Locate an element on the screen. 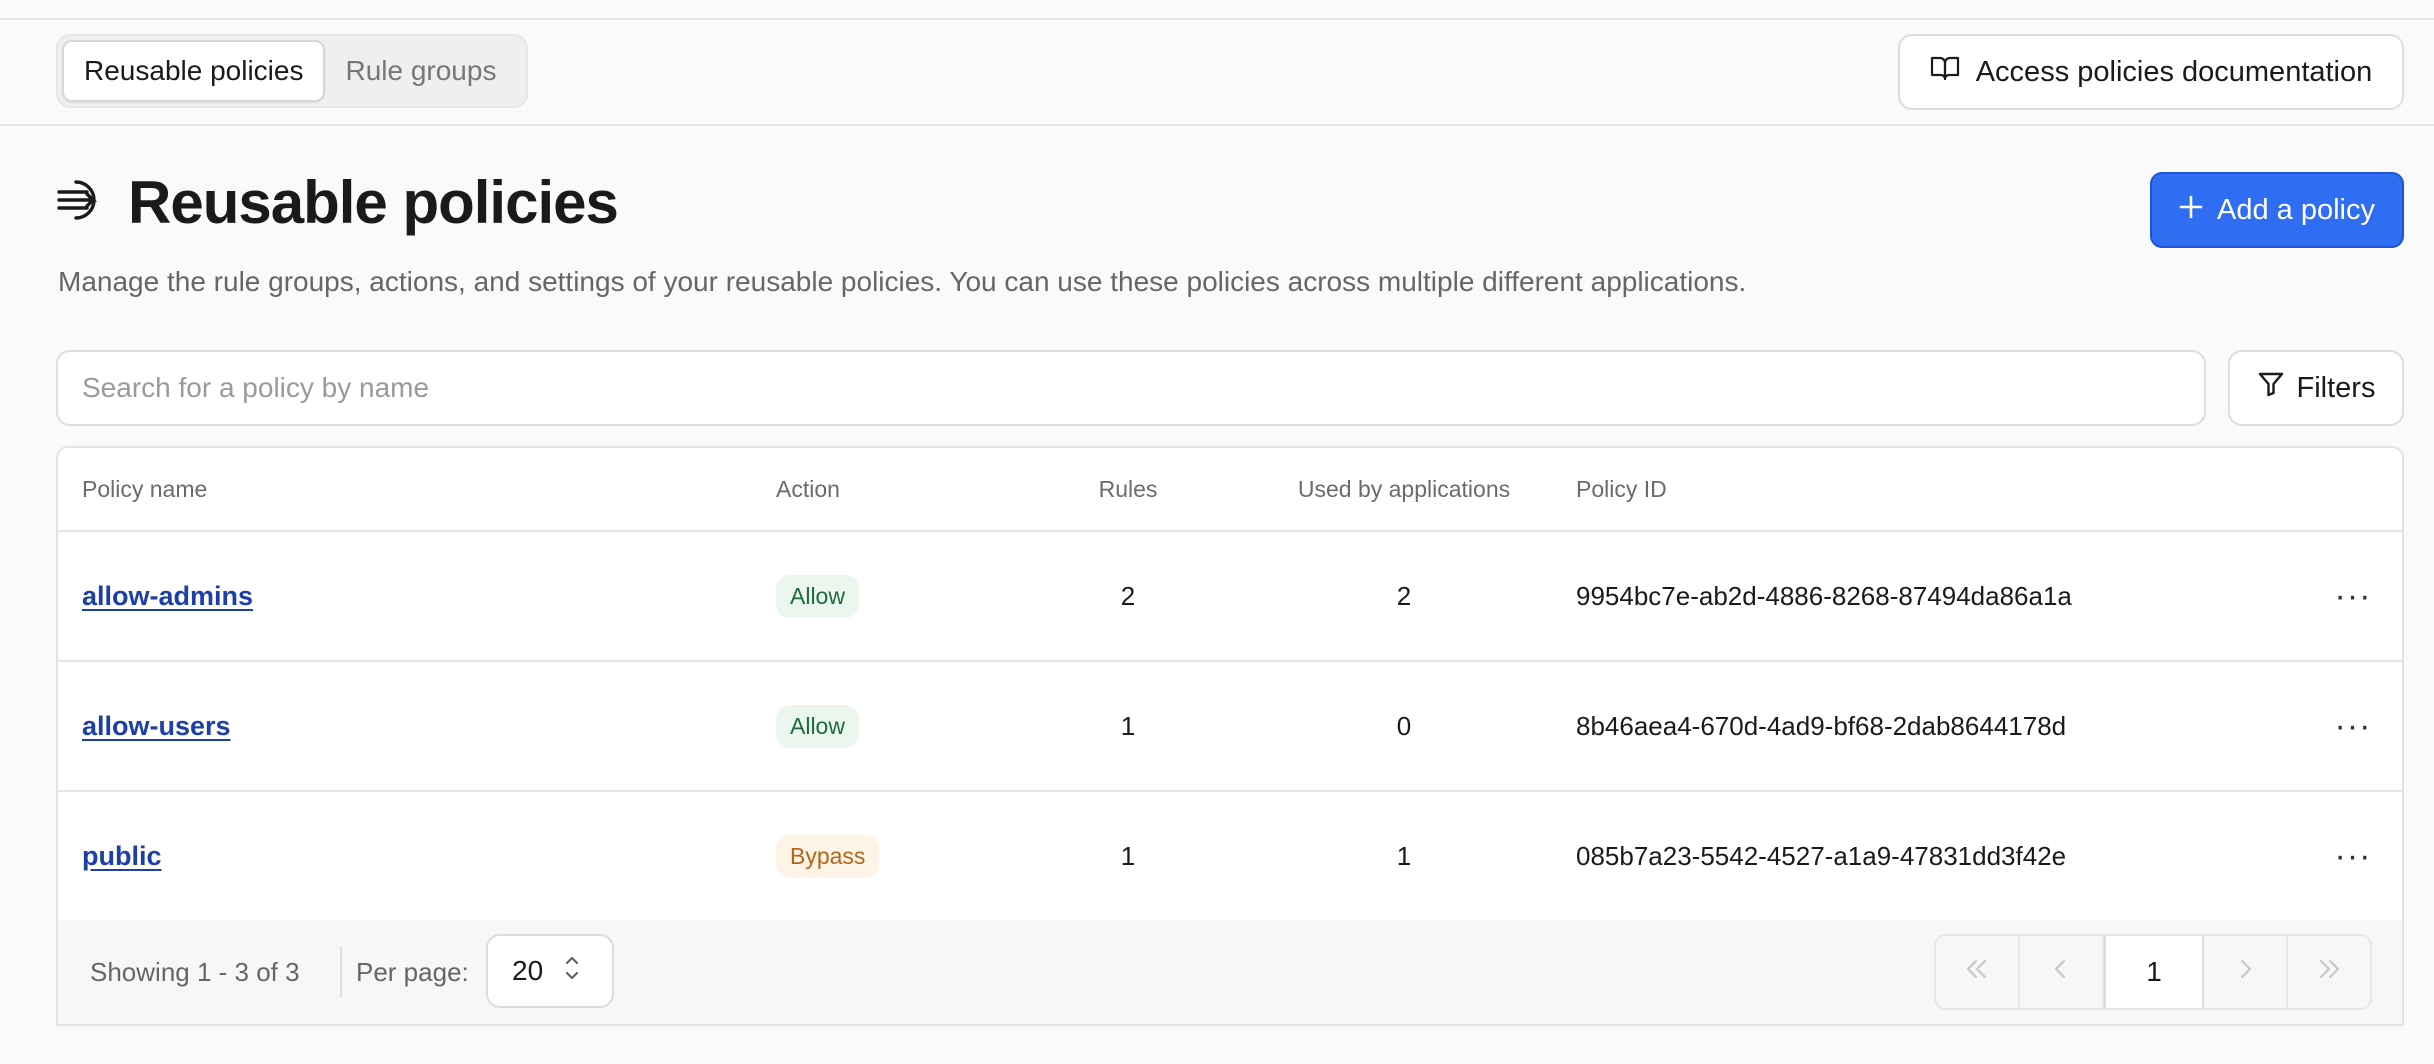 This screenshot has width=2434, height=1064. per-page-label: Per page: is located at coordinates (412, 971).